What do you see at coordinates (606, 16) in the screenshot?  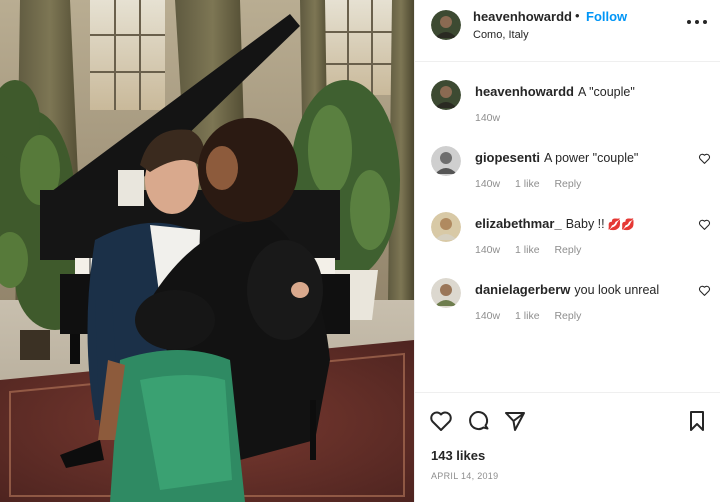 I see `follow-button: Follow` at bounding box center [606, 16].